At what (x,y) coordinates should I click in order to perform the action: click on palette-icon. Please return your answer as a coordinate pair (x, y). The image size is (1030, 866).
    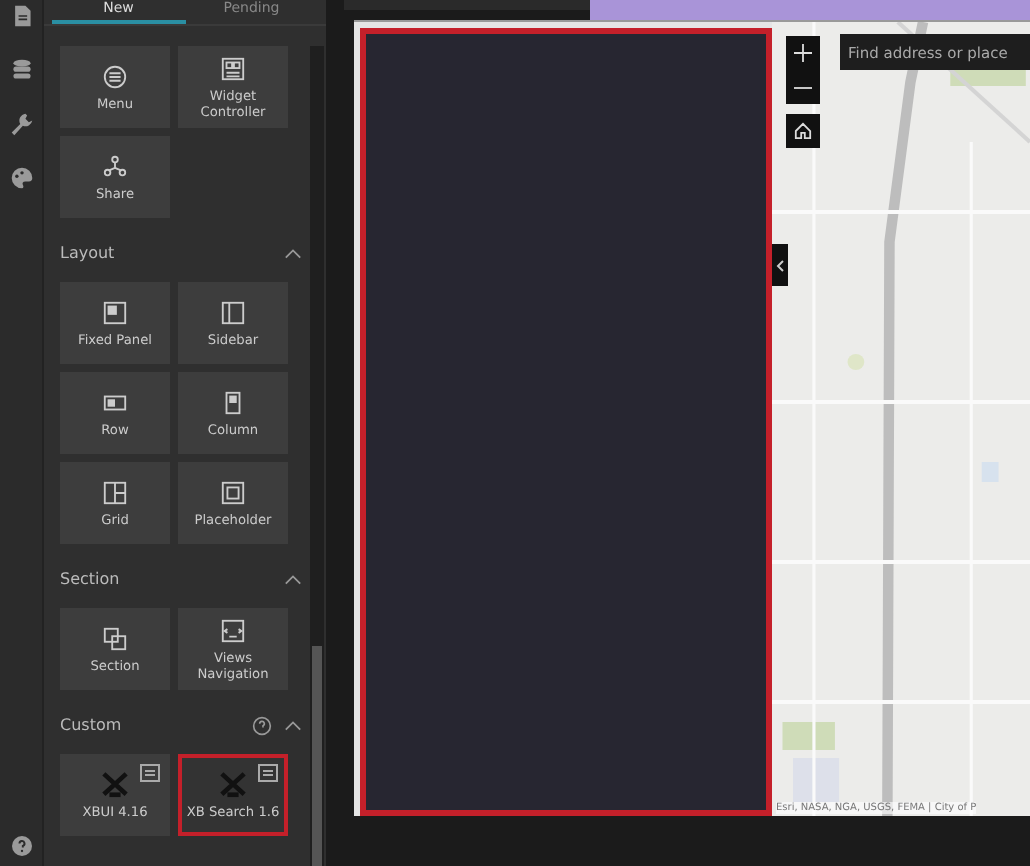
    Looking at the image, I should click on (21, 178).